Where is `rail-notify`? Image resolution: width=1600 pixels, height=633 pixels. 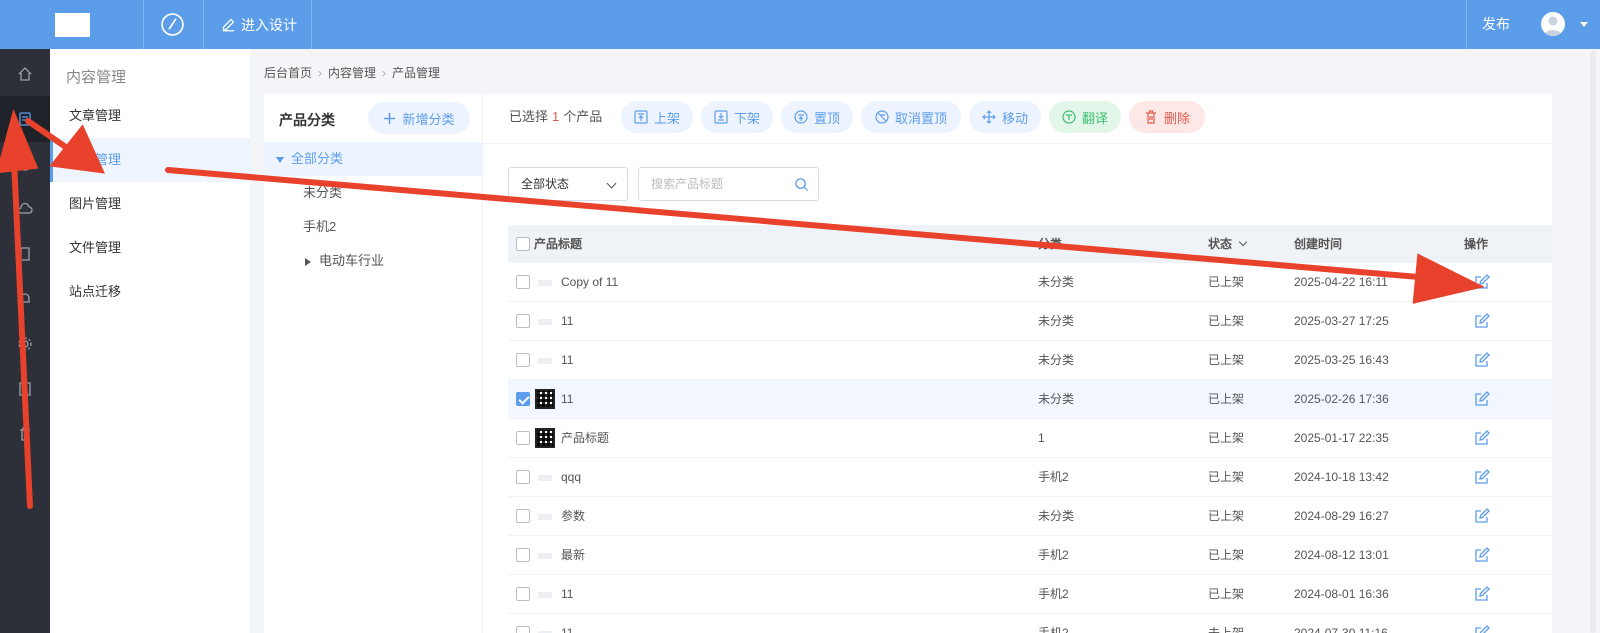 rail-notify is located at coordinates (25, 299).